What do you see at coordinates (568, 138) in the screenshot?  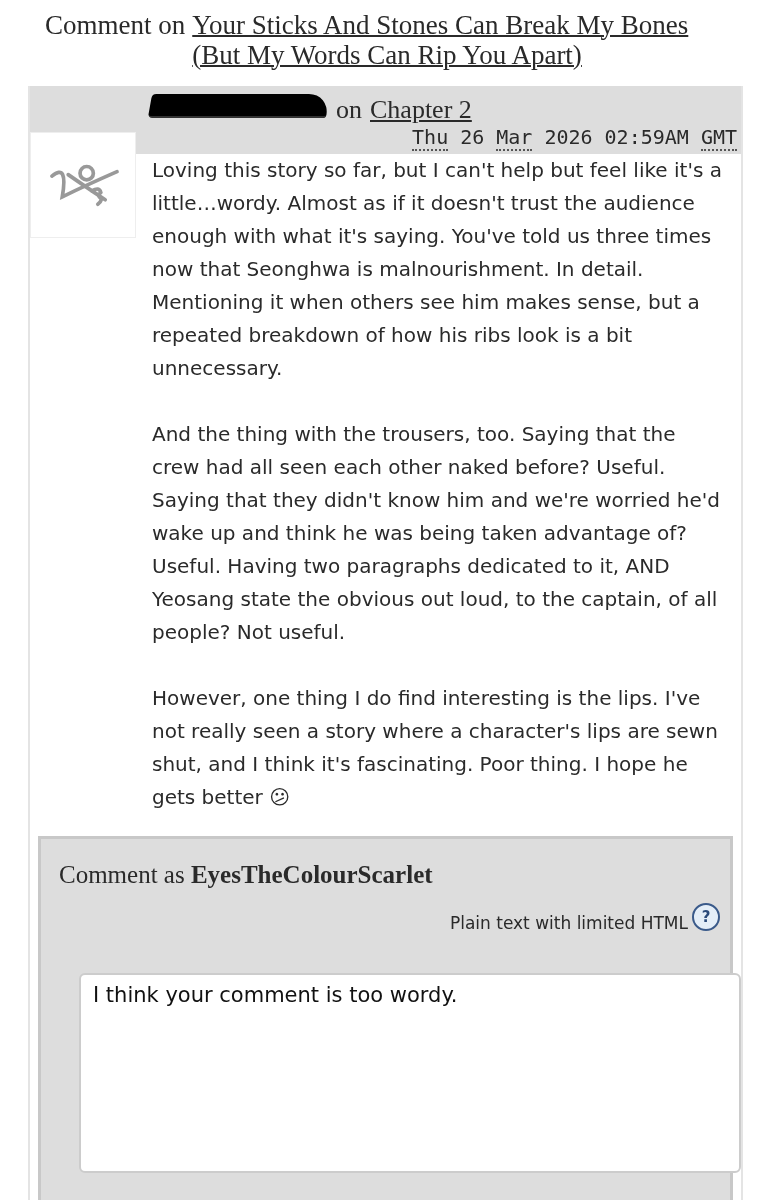 I see `date-text: 2026` at bounding box center [568, 138].